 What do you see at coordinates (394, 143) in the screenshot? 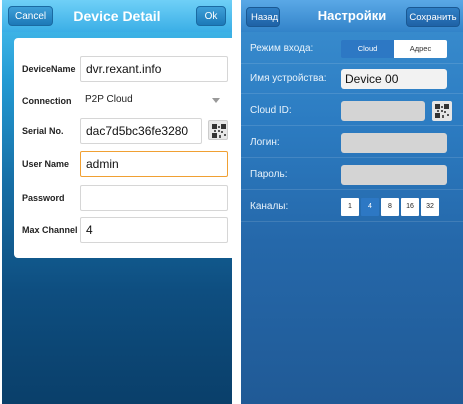
I see `login-field` at bounding box center [394, 143].